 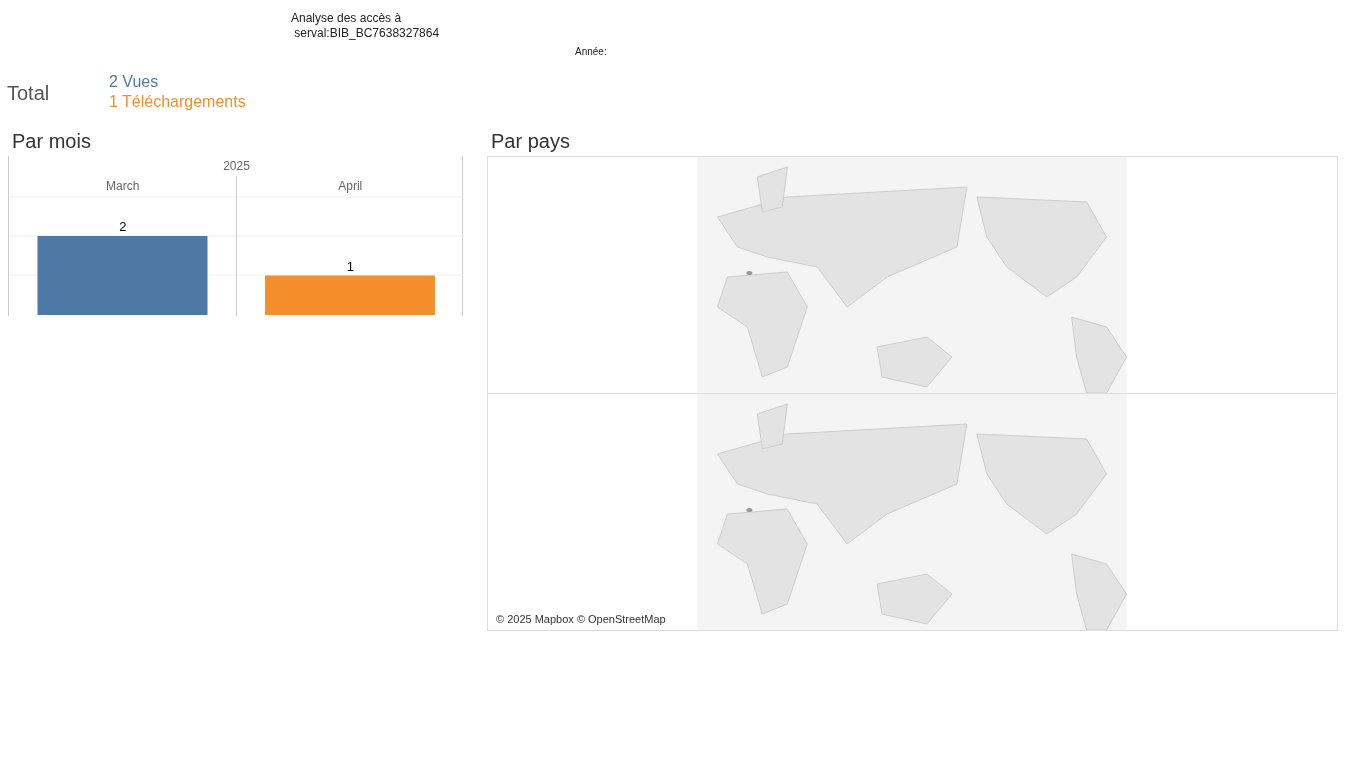 I want to click on data-label: 1, so click(x=350, y=266).